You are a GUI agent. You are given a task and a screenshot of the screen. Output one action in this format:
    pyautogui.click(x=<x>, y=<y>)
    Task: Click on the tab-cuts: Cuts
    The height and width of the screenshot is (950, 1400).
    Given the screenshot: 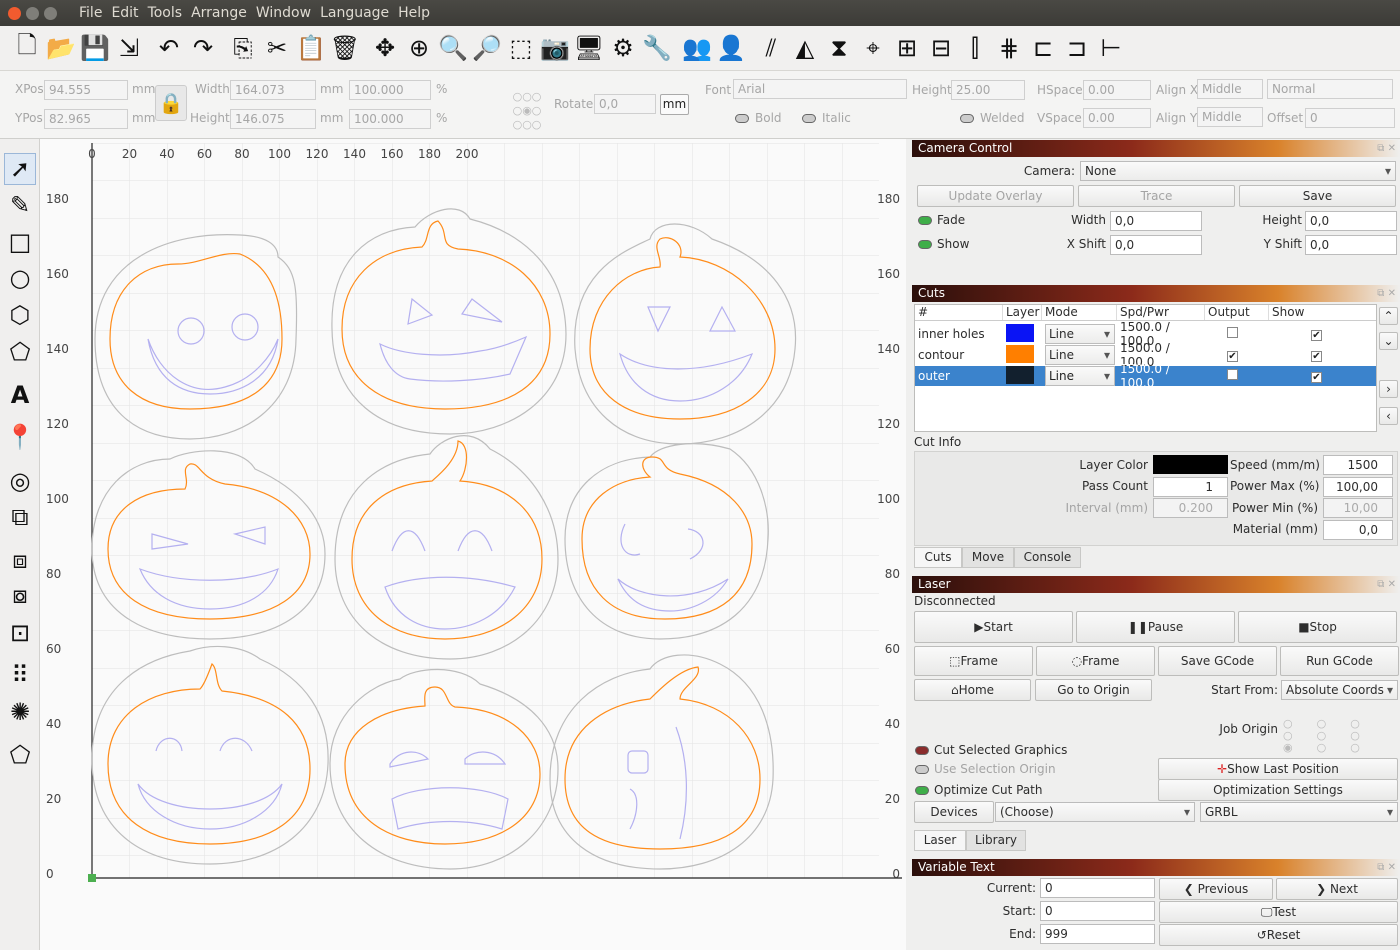 What is the action you would take?
    pyautogui.click(x=938, y=557)
    